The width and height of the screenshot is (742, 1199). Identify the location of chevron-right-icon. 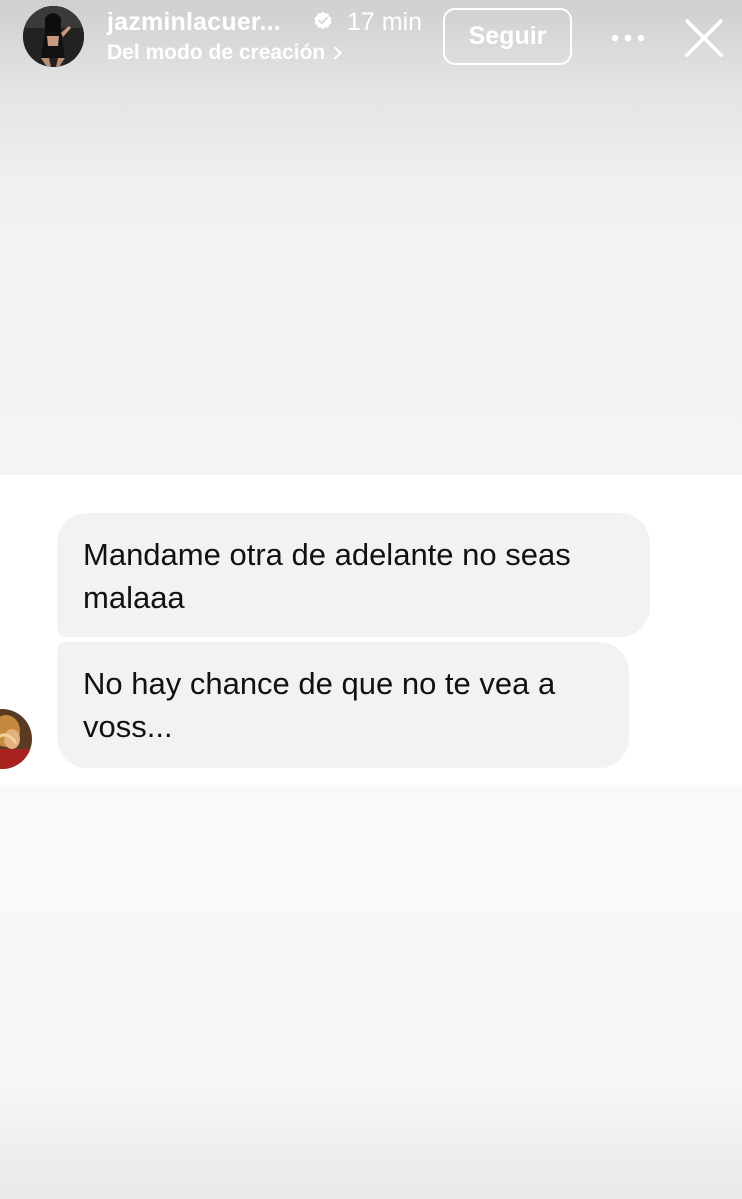
(338, 53).